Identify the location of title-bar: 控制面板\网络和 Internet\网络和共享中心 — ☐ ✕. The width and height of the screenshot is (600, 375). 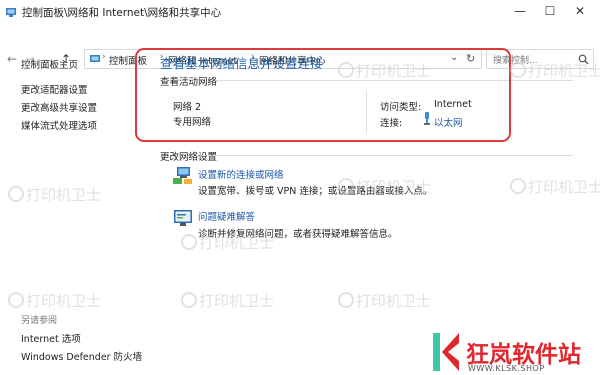
(300, 12).